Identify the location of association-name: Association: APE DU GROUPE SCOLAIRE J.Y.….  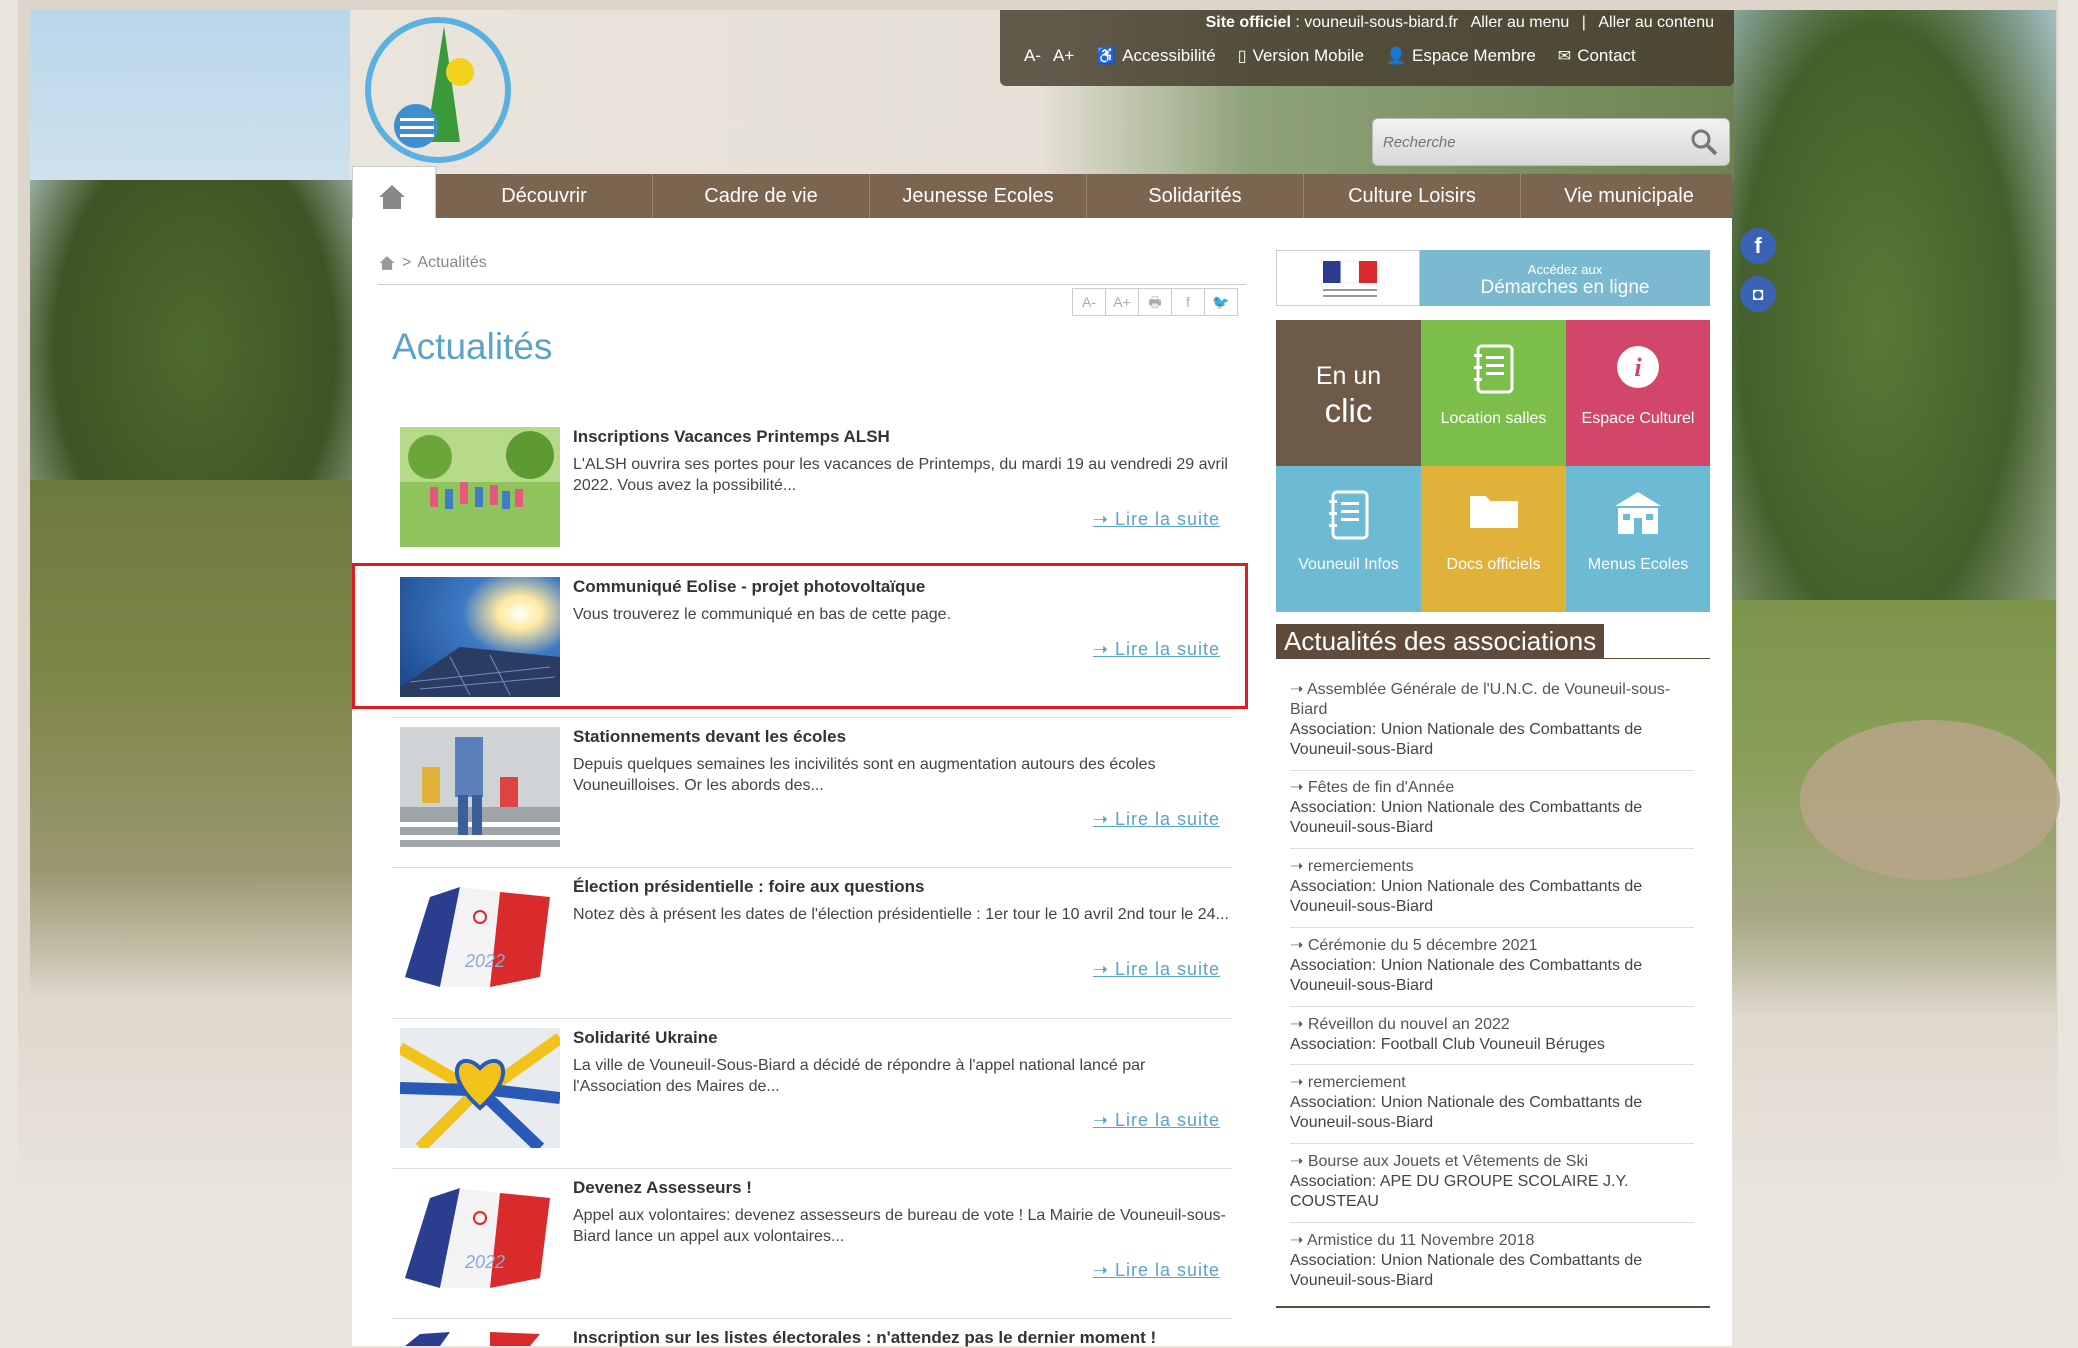
(1459, 1191).